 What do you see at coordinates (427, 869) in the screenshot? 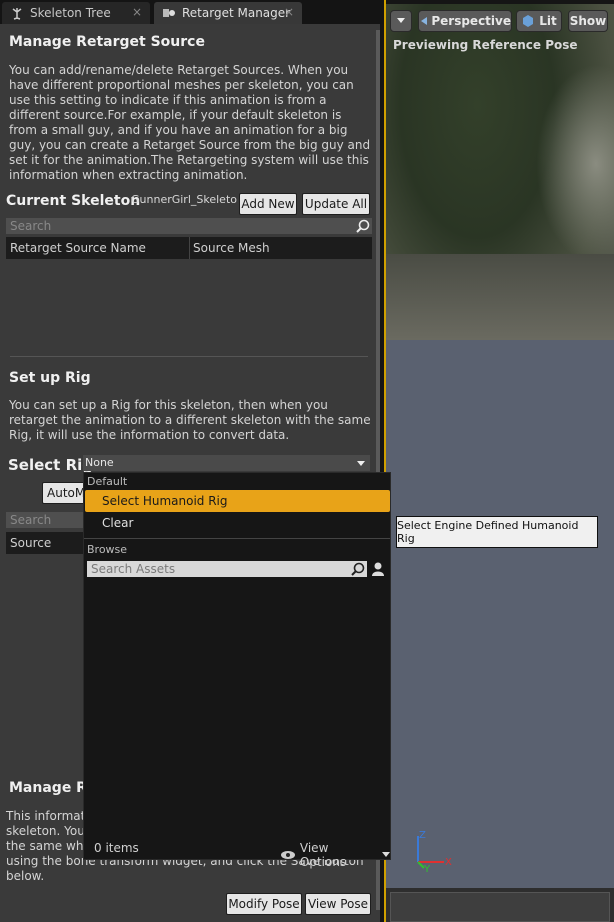
I see `axis-y-label: Y` at bounding box center [427, 869].